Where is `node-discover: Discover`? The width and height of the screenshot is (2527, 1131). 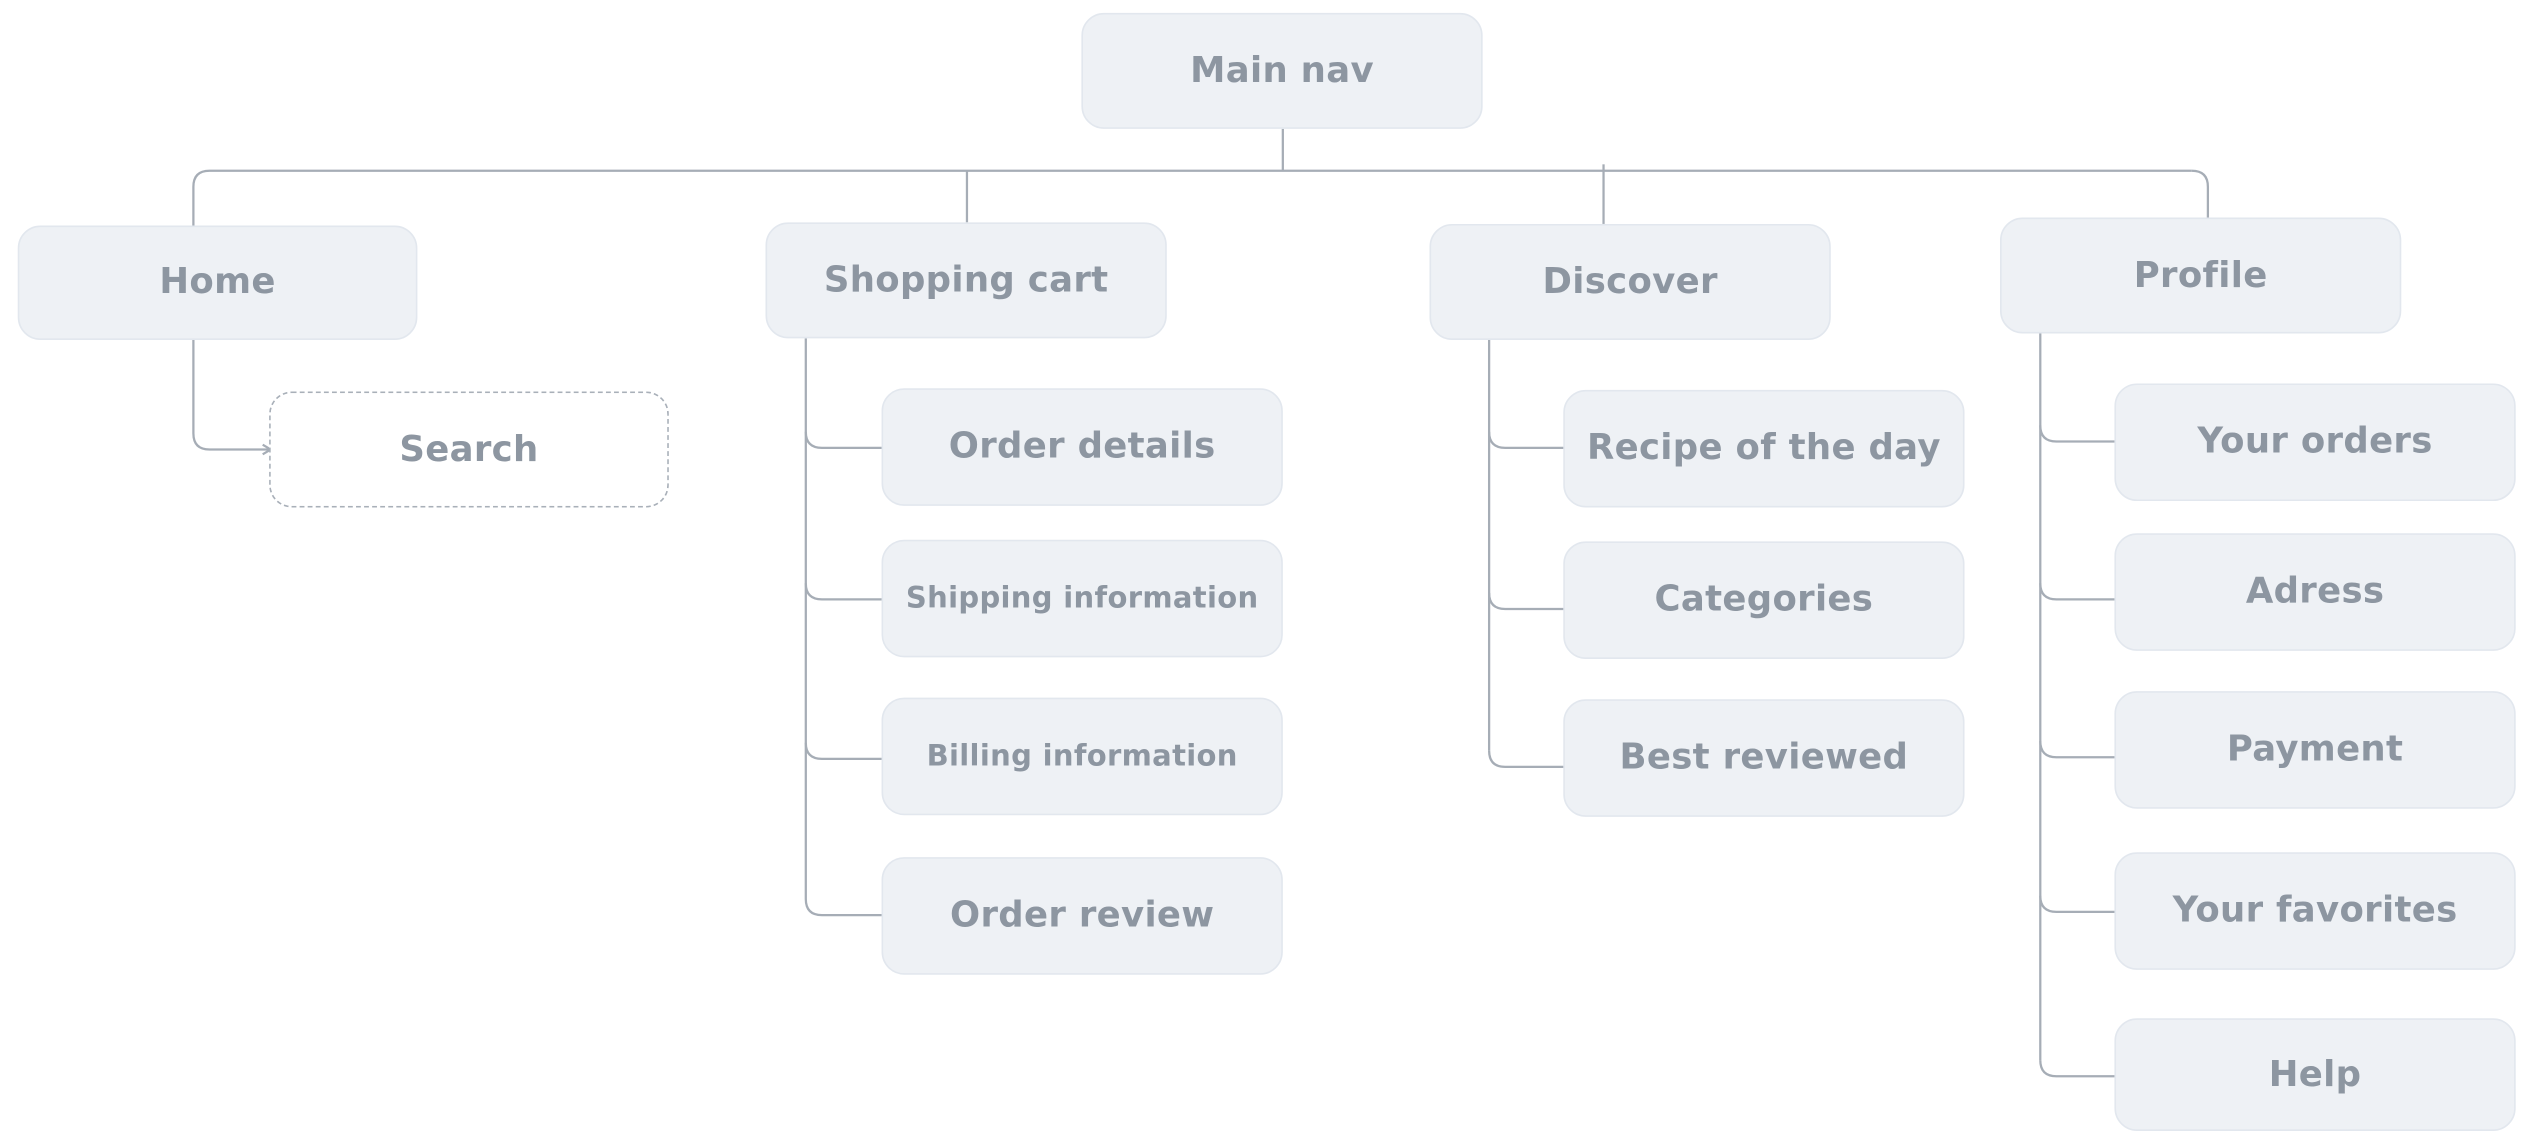
node-discover: Discover is located at coordinates (1630, 281).